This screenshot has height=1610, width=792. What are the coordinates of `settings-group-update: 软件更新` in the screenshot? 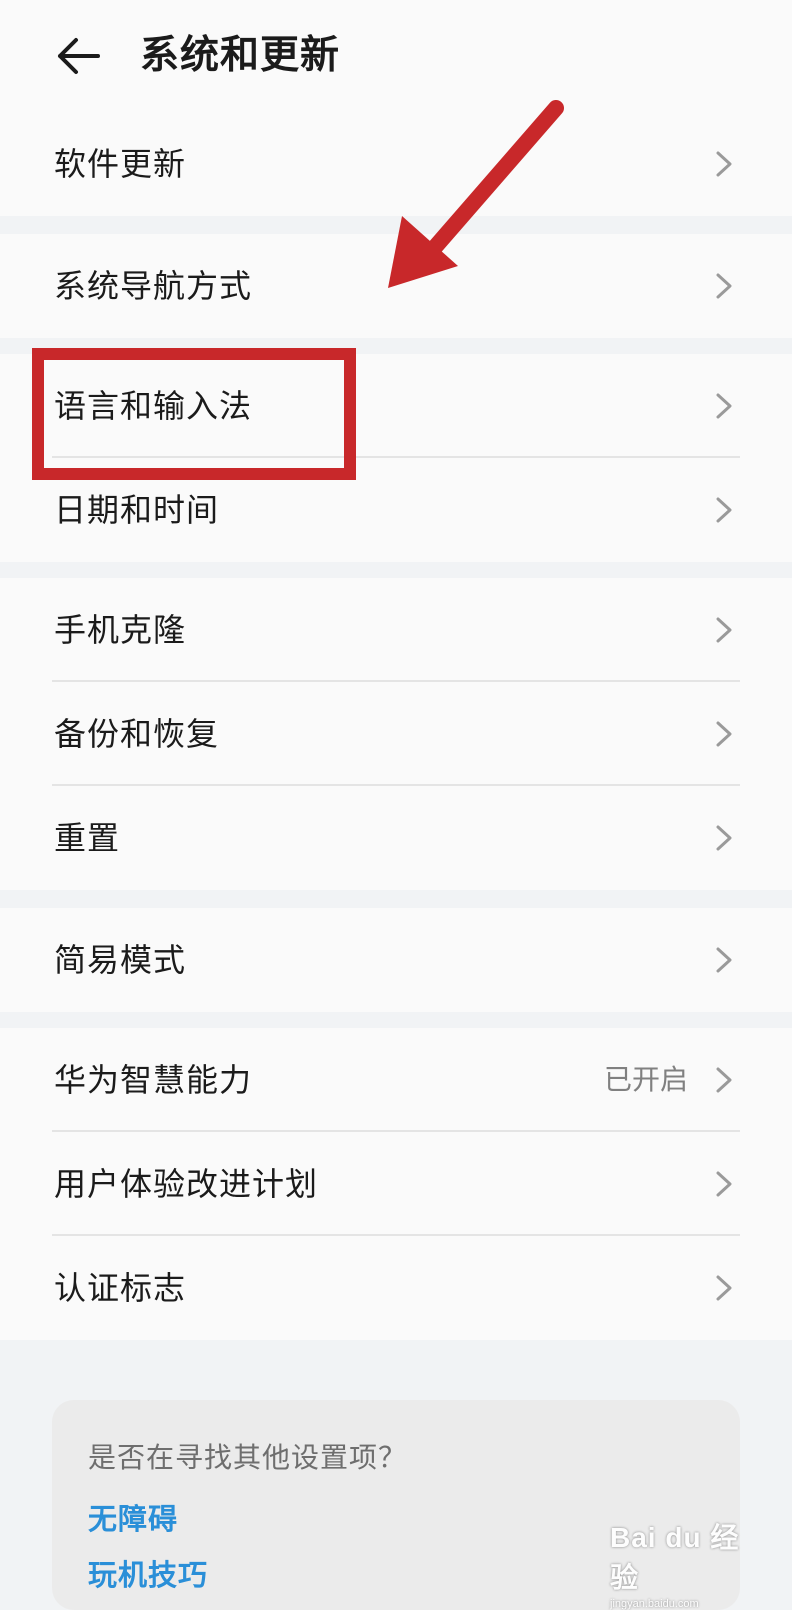 It's located at (396, 164).